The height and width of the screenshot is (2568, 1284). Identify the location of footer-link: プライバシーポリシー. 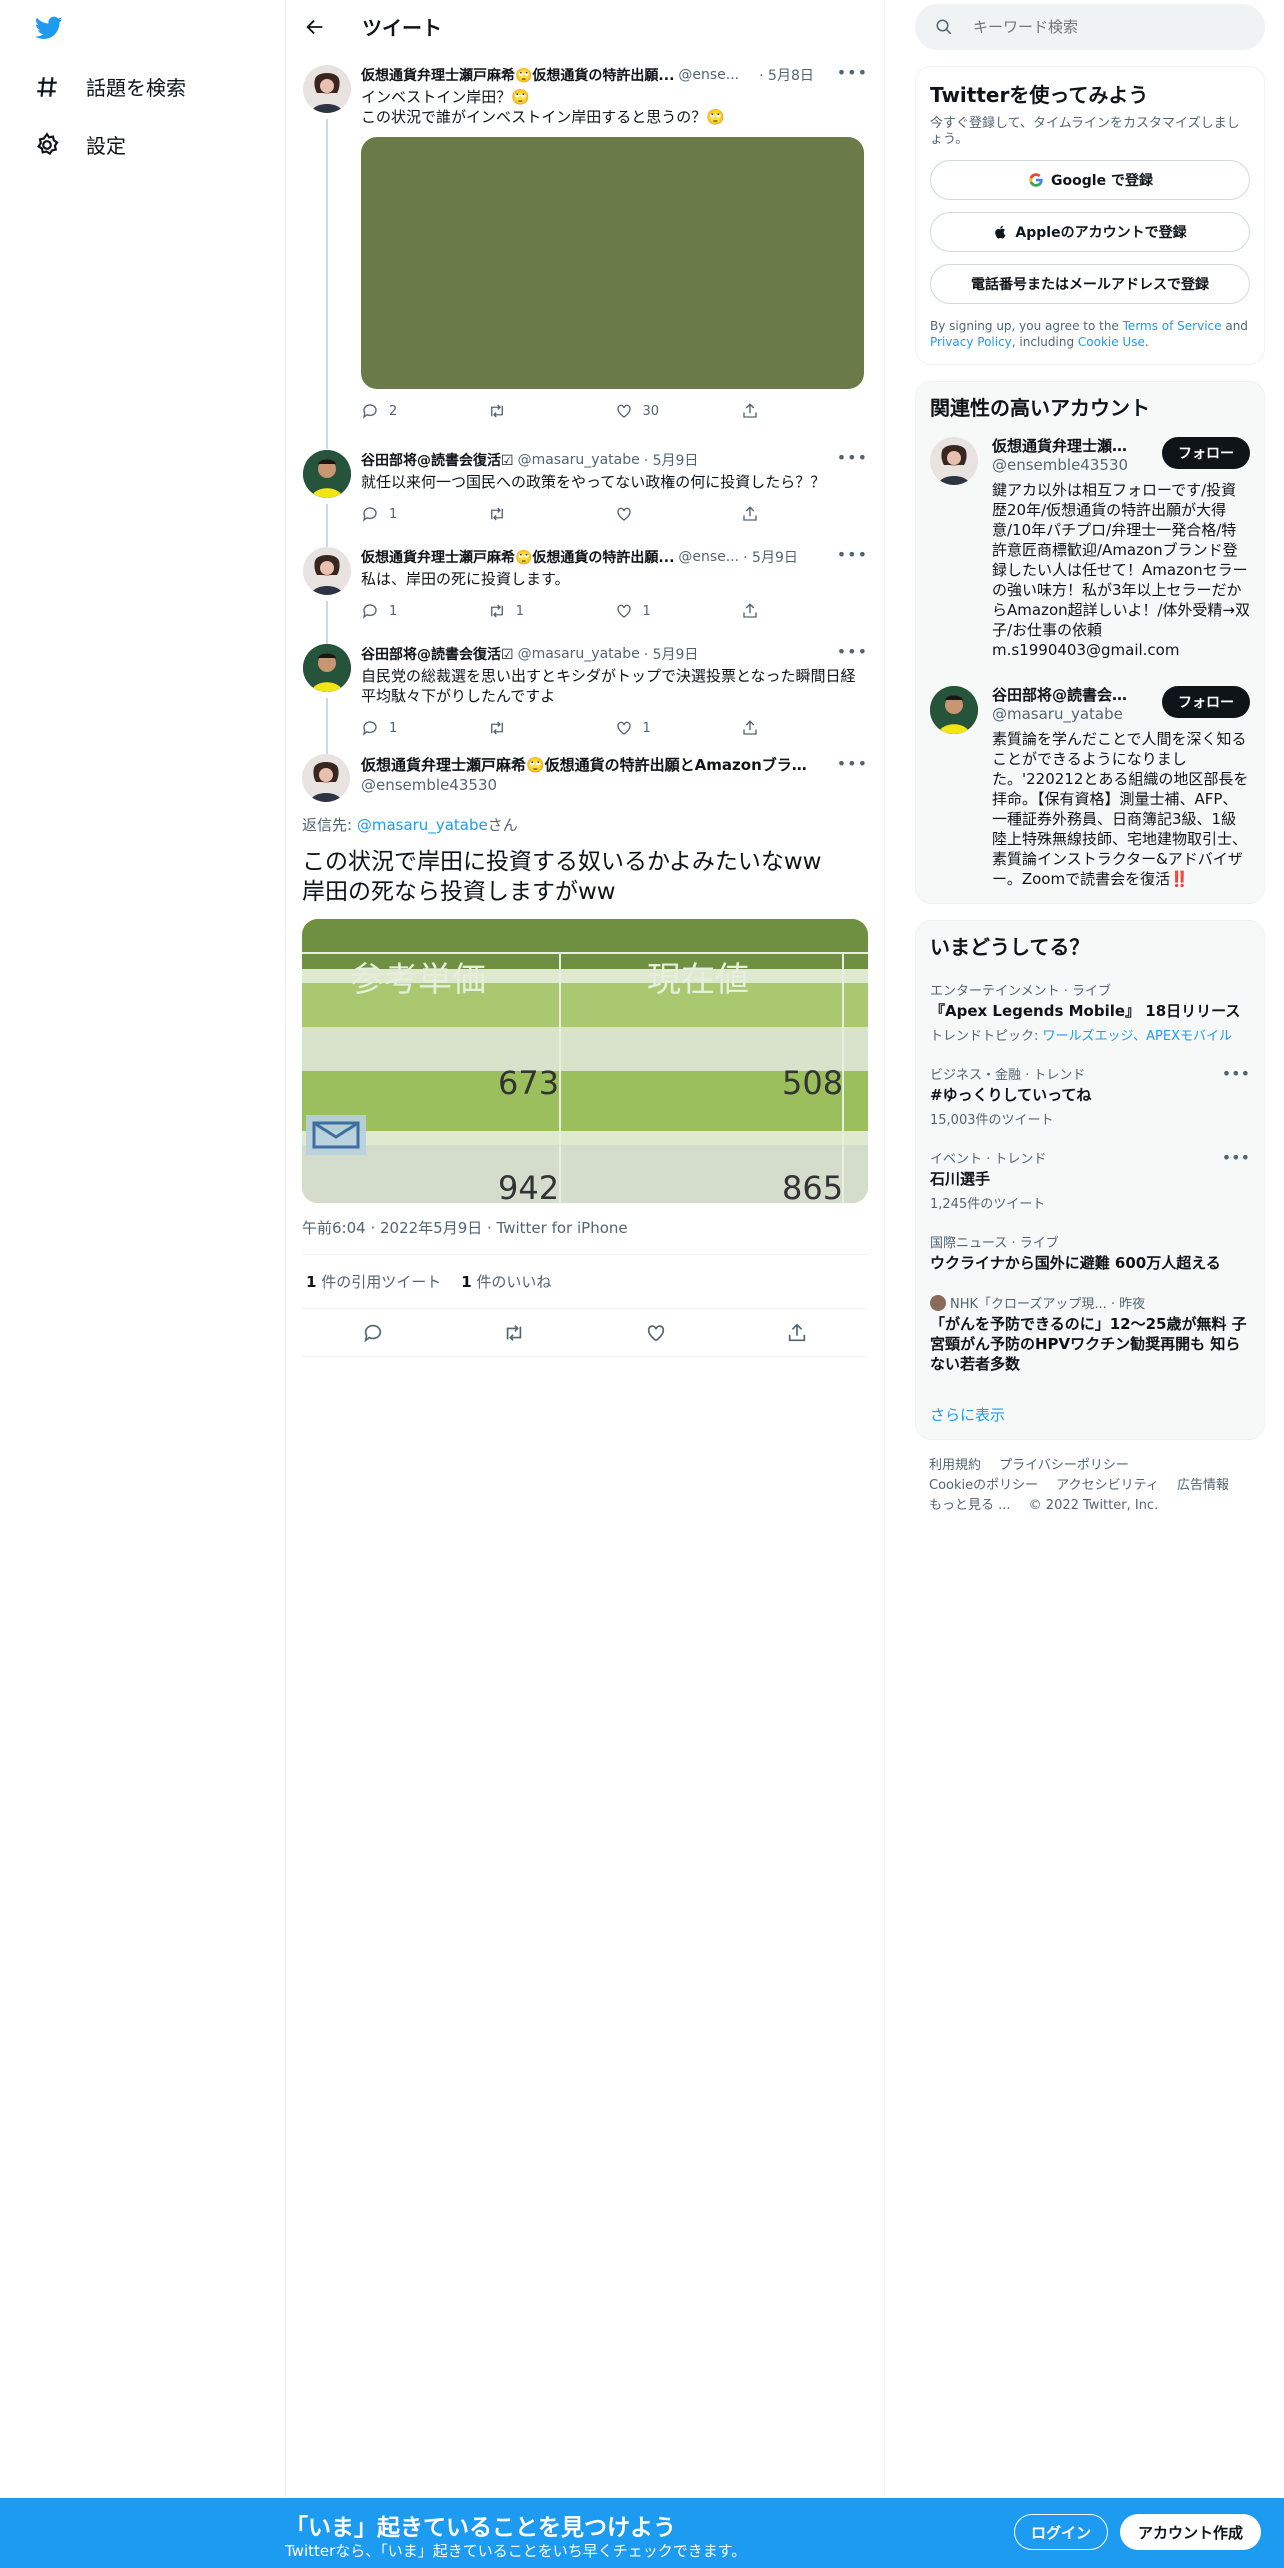
(1064, 1465).